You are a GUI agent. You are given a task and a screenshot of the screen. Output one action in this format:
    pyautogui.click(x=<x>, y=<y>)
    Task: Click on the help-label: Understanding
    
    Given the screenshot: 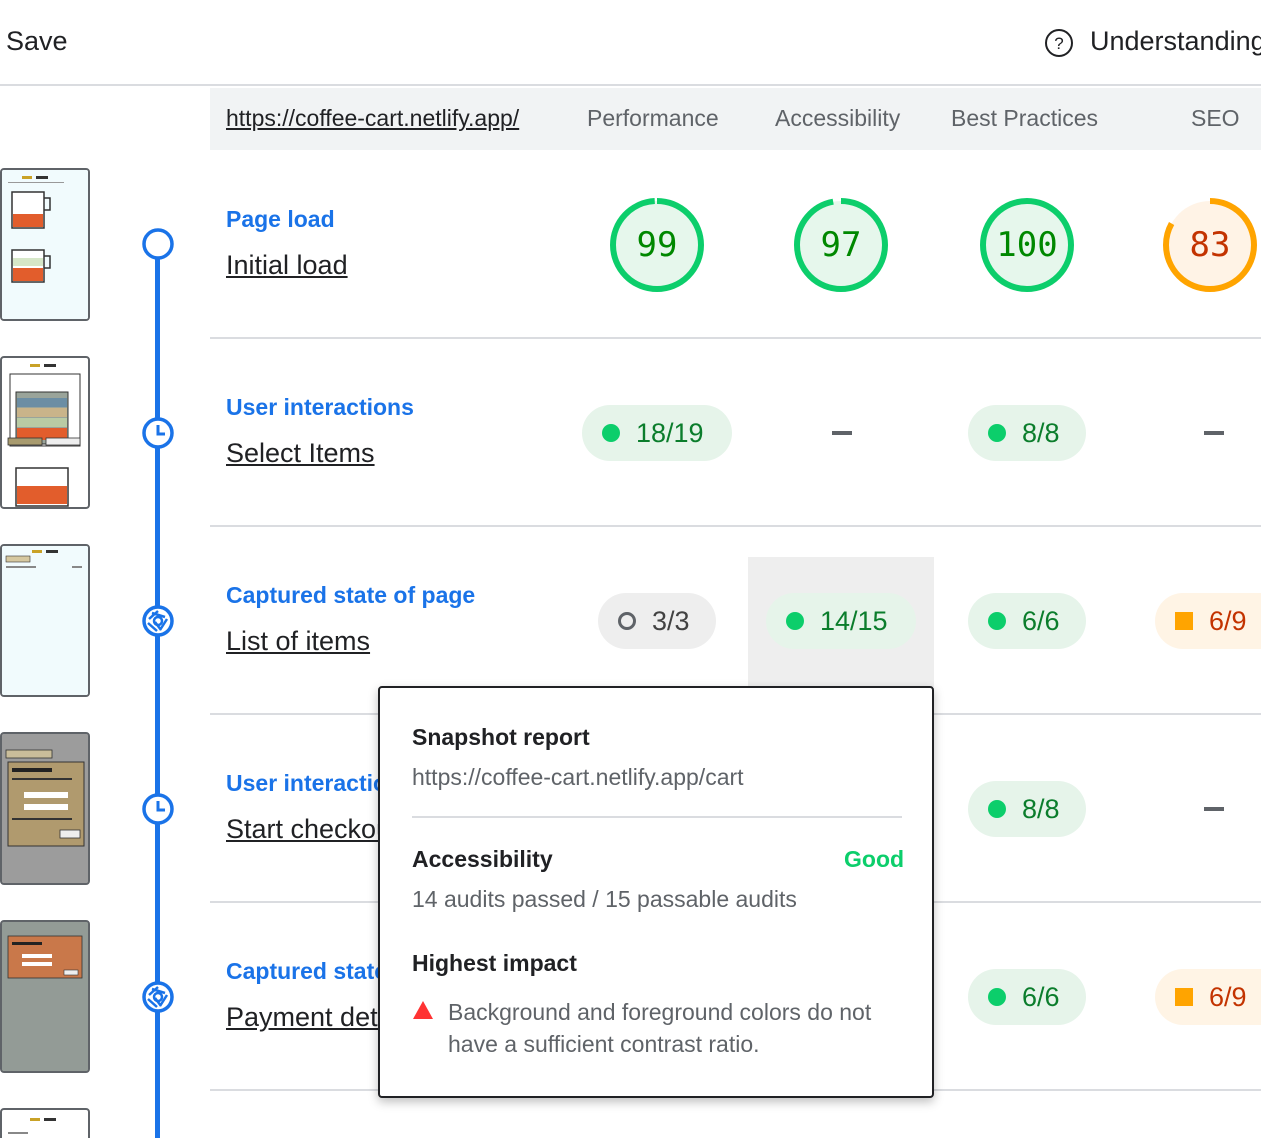 What is the action you would take?
    pyautogui.click(x=1175, y=41)
    